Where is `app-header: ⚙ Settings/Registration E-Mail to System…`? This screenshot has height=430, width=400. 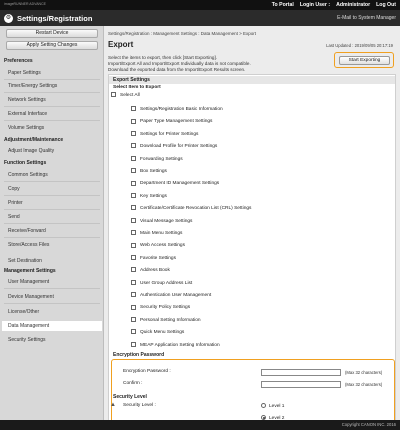 app-header: ⚙ Settings/Registration E-Mail to System… is located at coordinates (200, 18).